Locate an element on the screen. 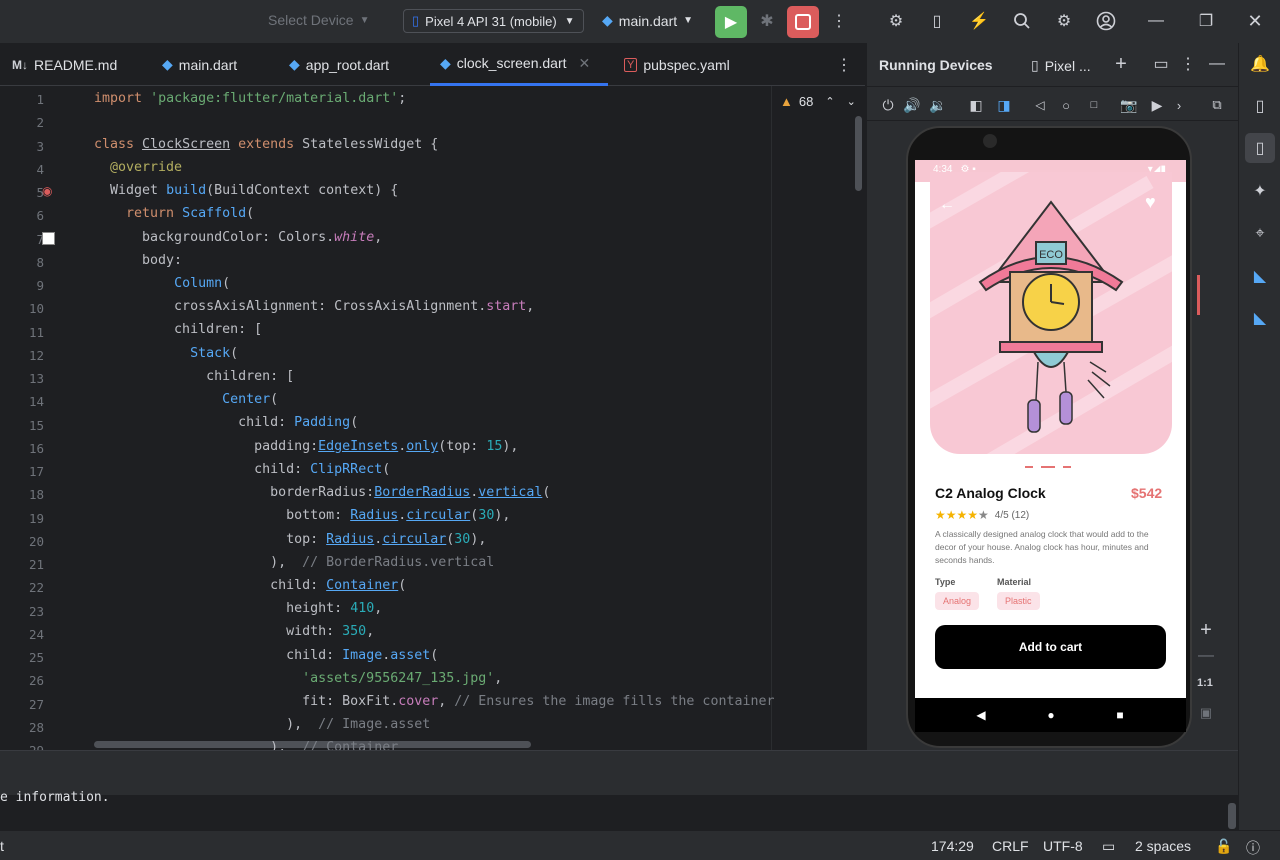 The width and height of the screenshot is (1280, 860). volume-up-button: 🔊 is located at coordinates (912, 105).